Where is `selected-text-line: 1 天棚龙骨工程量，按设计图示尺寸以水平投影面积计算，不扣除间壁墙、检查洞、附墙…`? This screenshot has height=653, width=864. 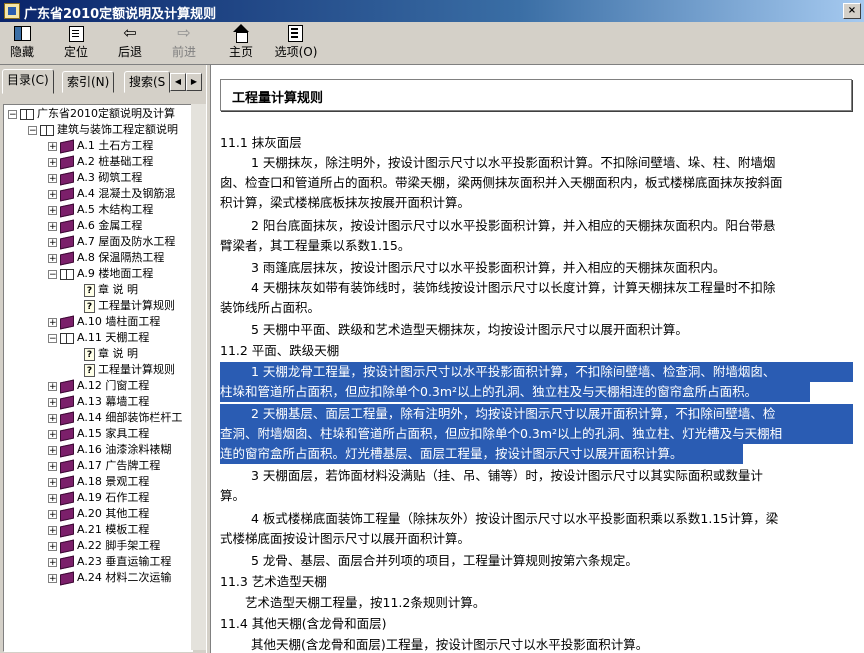 selected-text-line: 1 天棚龙骨工程量，按设计图示尺寸以水平投影面积计算，不扣除间壁墙、检查洞、附墙… is located at coordinates (536, 372).